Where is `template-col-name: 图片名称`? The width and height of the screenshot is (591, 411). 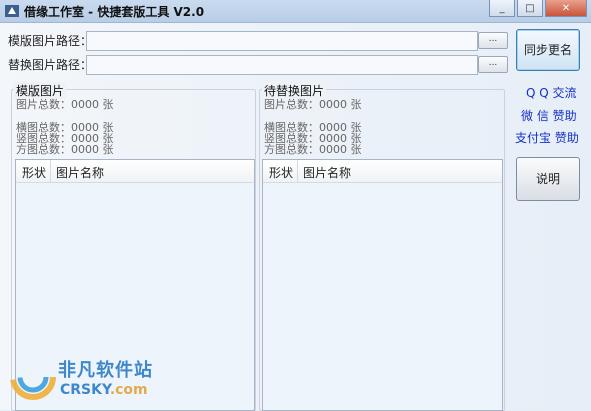
template-col-name: 图片名称 is located at coordinates (80, 172).